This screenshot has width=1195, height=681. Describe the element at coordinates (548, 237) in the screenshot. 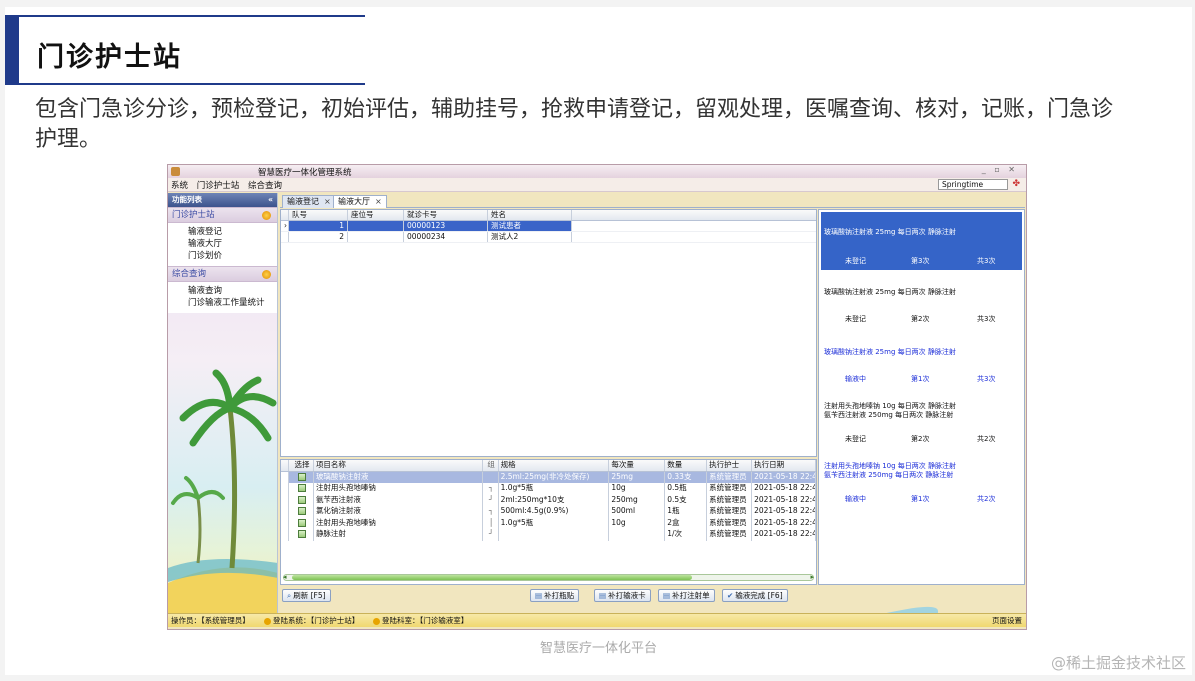

I see `table-row: 2 00000234 测试人2` at that location.